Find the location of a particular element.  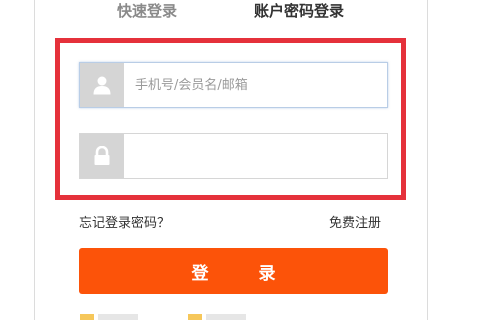

panel-right-border is located at coordinates (427, 160).